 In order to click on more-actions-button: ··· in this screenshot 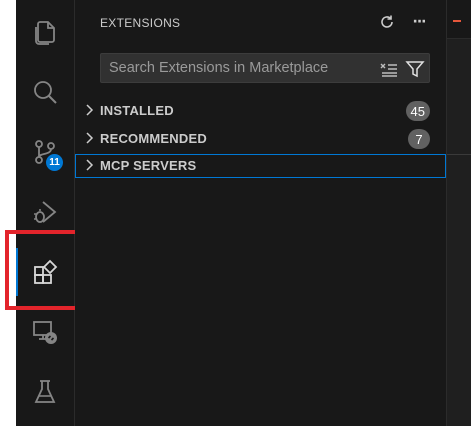, I will do `click(419, 22)`.